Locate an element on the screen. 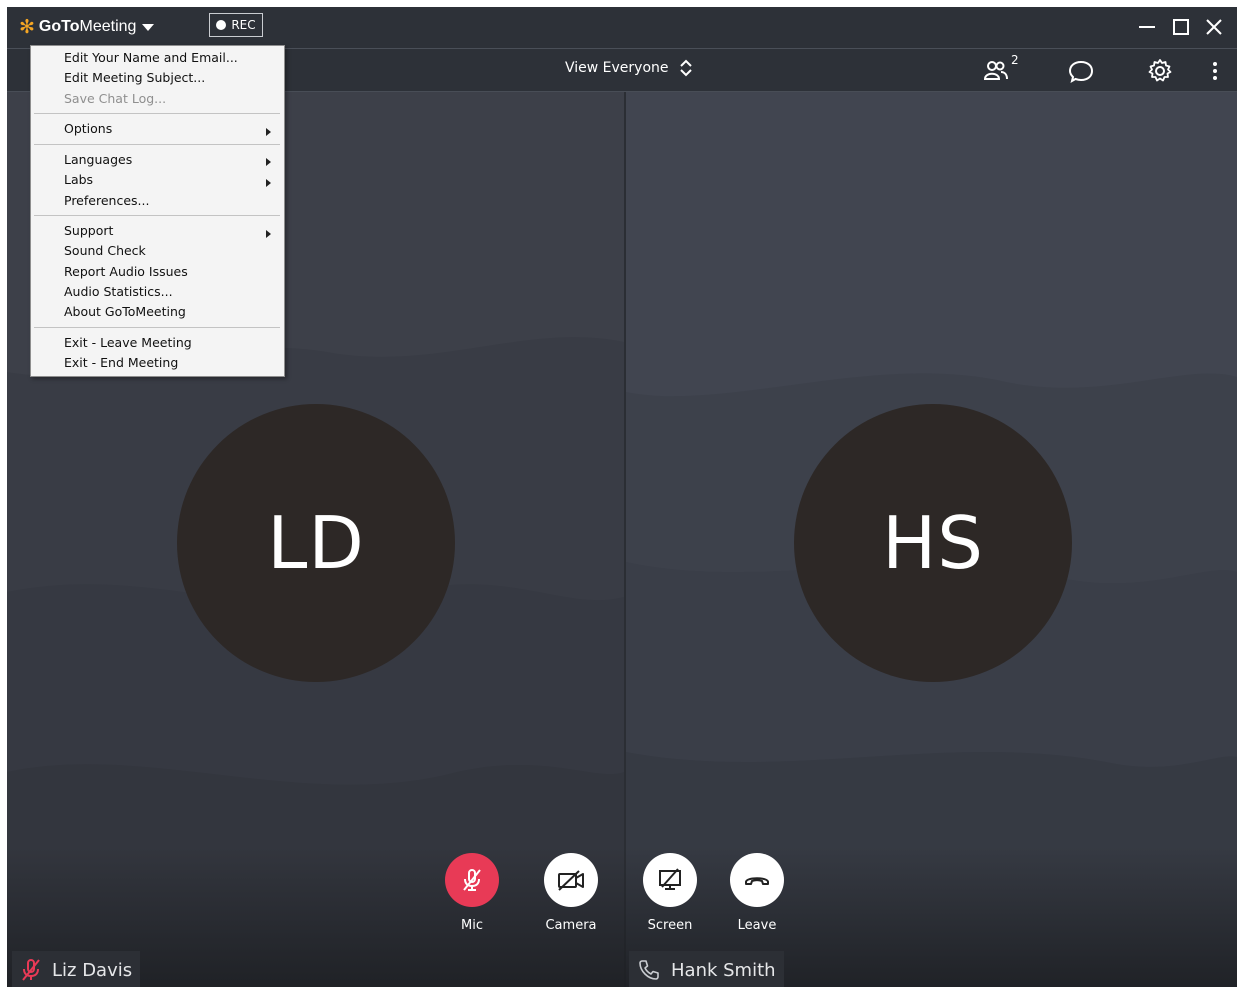 Image resolution: width=1244 pixels, height=993 pixels. maximize-icon is located at coordinates (1181, 27).